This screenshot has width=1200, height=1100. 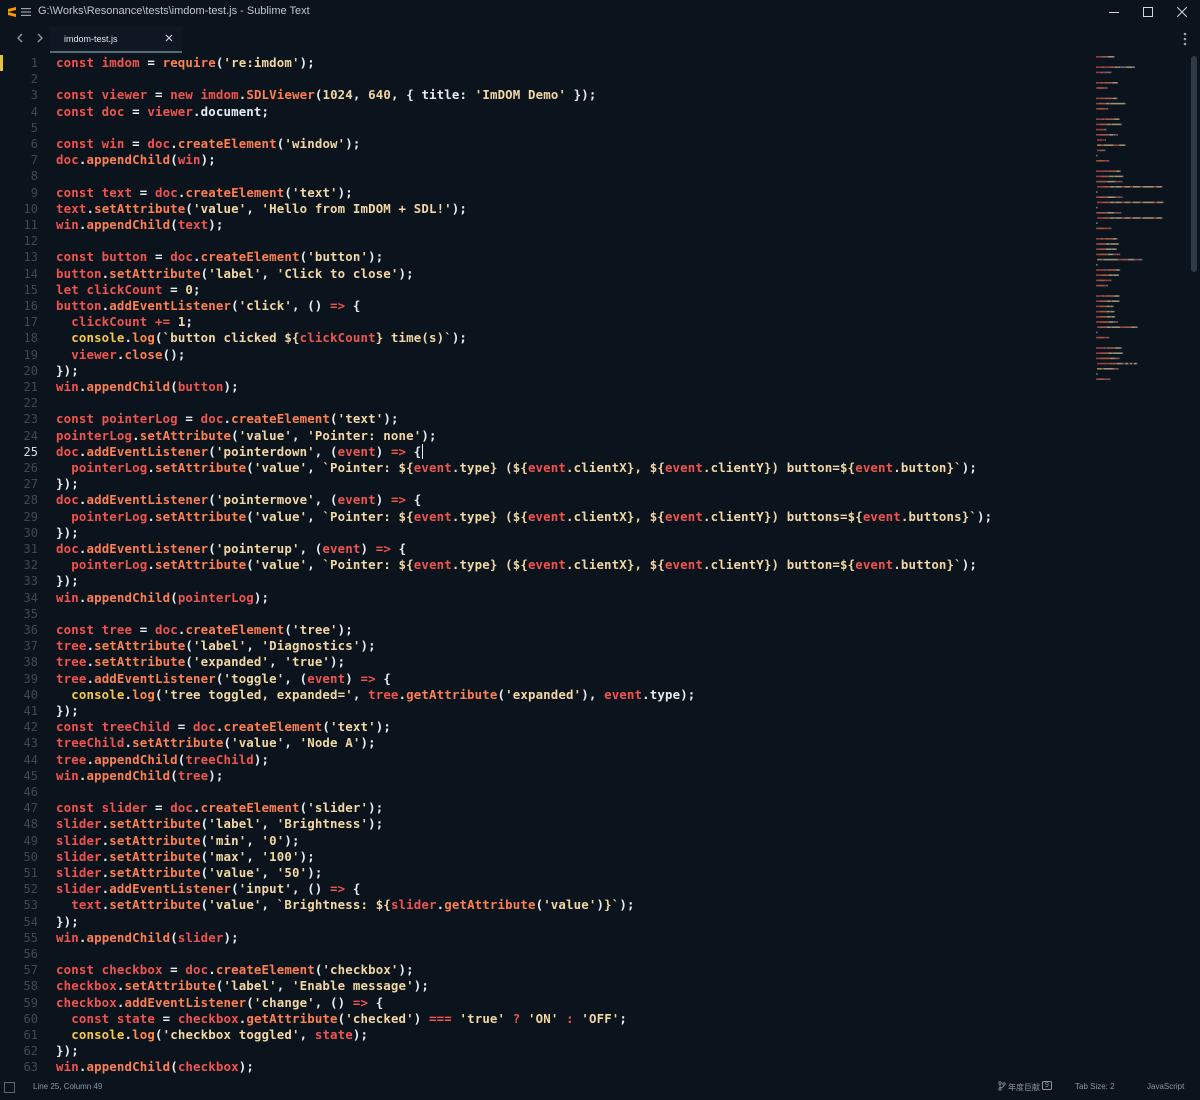 I want to click on code-line: clickCount += 1;, so click(x=124, y=322).